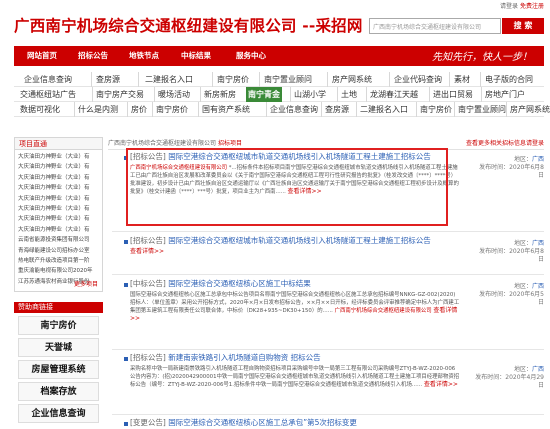 This screenshot has width=550, height=429. What do you see at coordinates (524, 381) in the screenshot?
I see `date-value: 2020年4月29日` at bounding box center [524, 381].